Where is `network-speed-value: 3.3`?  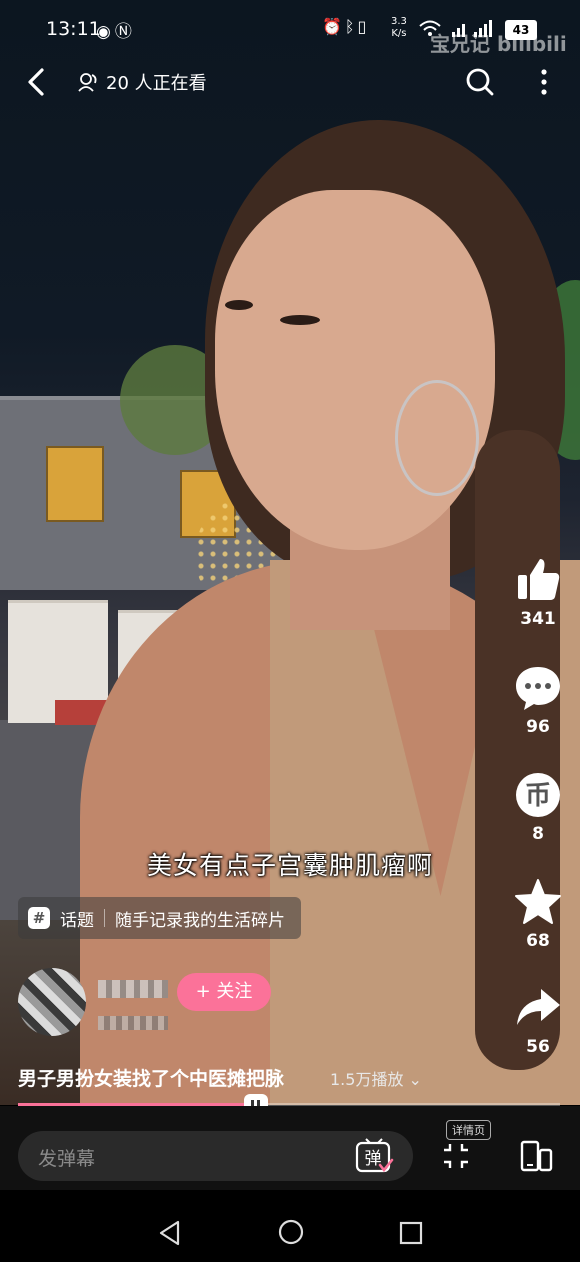 network-speed-value: 3.3 is located at coordinates (399, 21).